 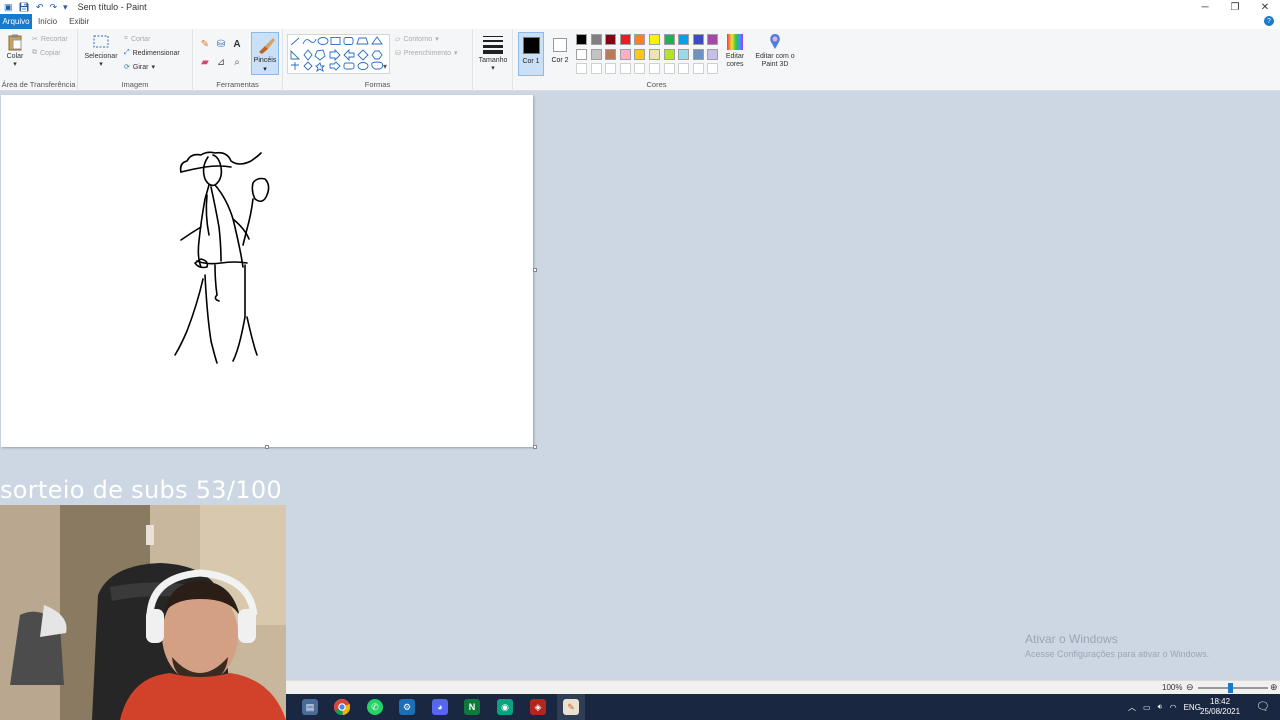 I want to click on cut-button: ✂ Recortar, so click(x=50, y=39).